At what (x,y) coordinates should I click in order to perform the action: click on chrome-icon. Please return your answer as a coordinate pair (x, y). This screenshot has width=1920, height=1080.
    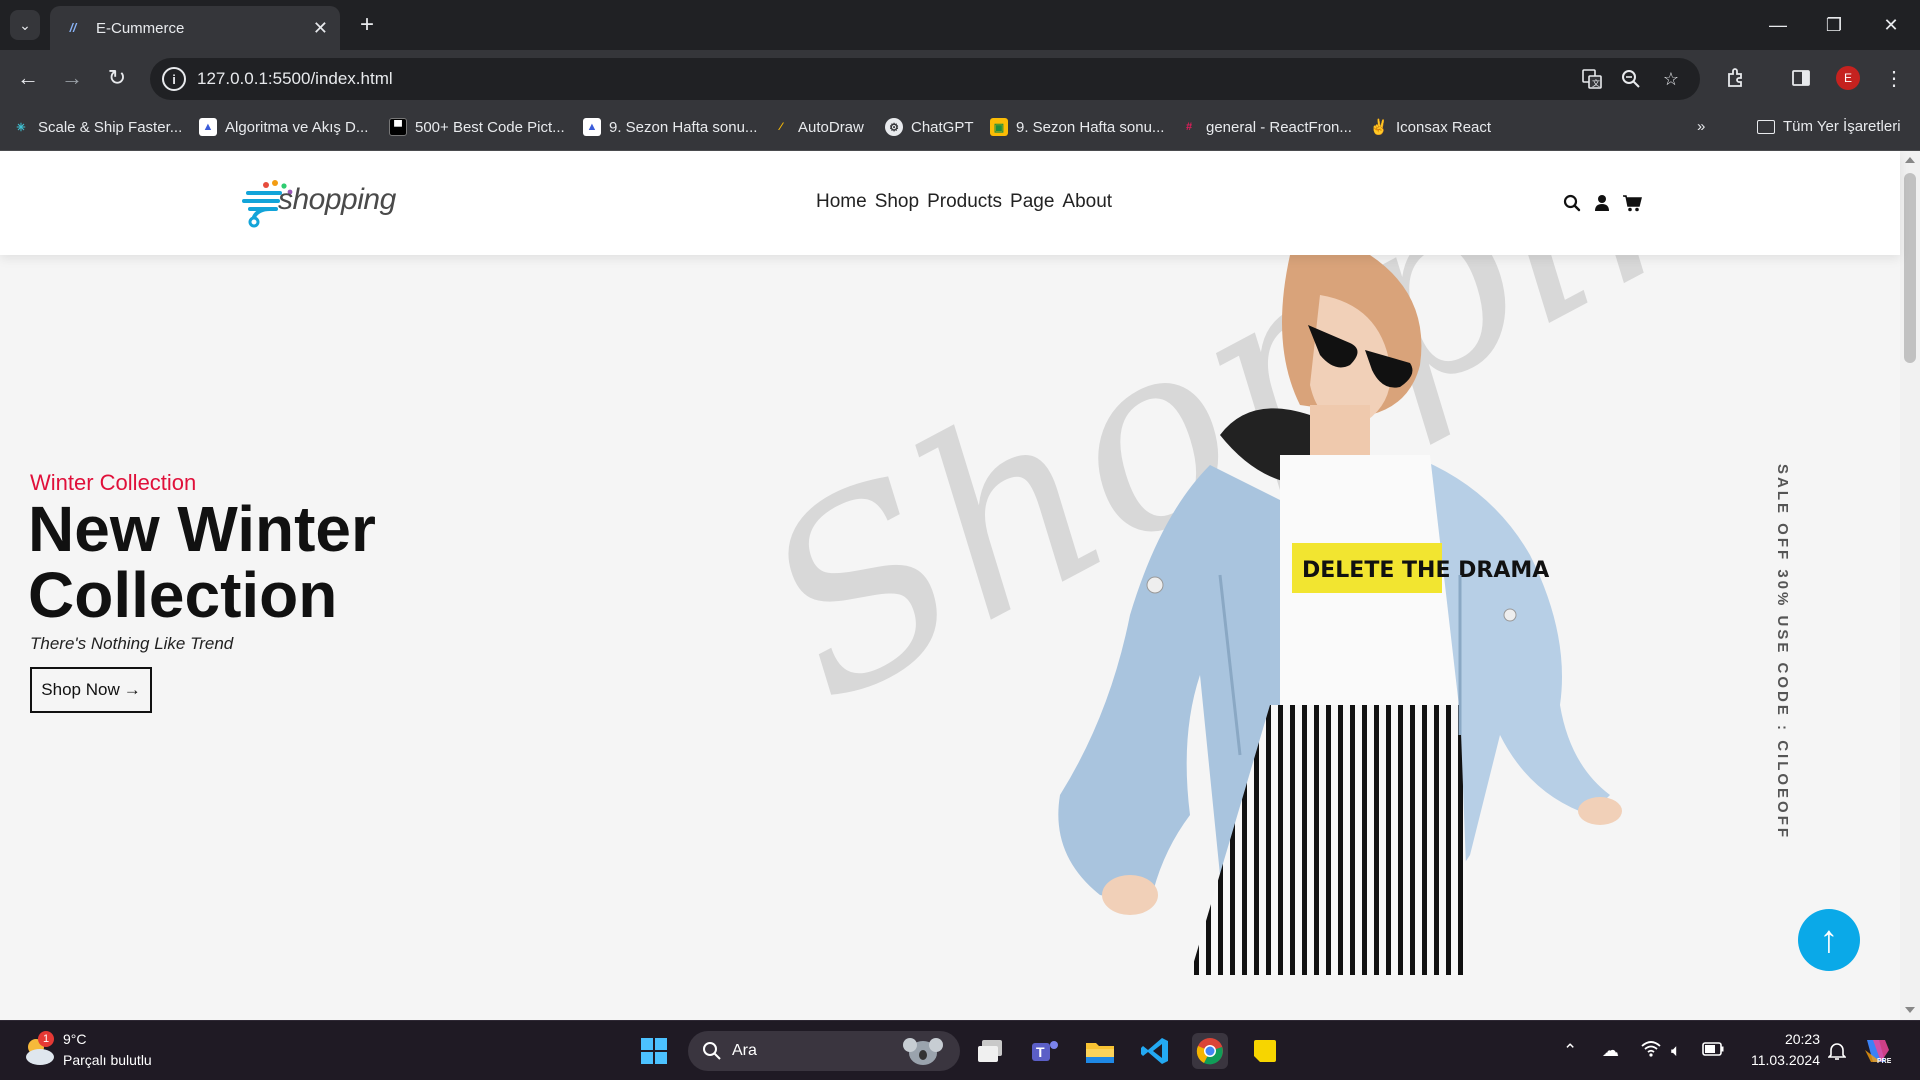
    Looking at the image, I should click on (1210, 1051).